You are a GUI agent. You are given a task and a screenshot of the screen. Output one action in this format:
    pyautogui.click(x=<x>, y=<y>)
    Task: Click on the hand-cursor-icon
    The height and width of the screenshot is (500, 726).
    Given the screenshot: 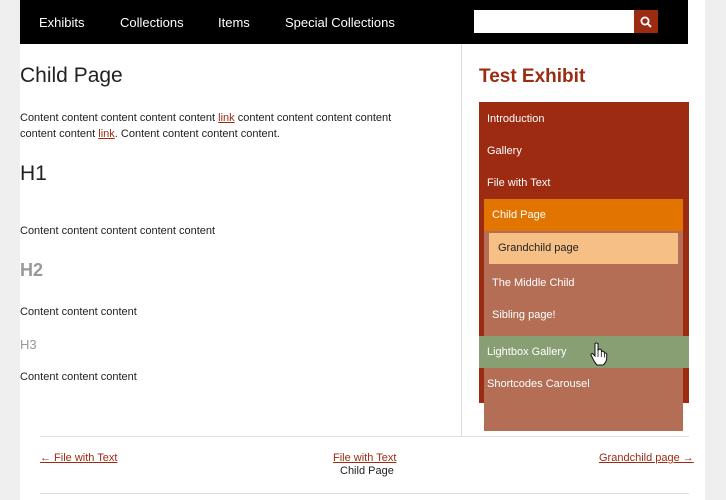 What is the action you would take?
    pyautogui.click(x=599, y=354)
    